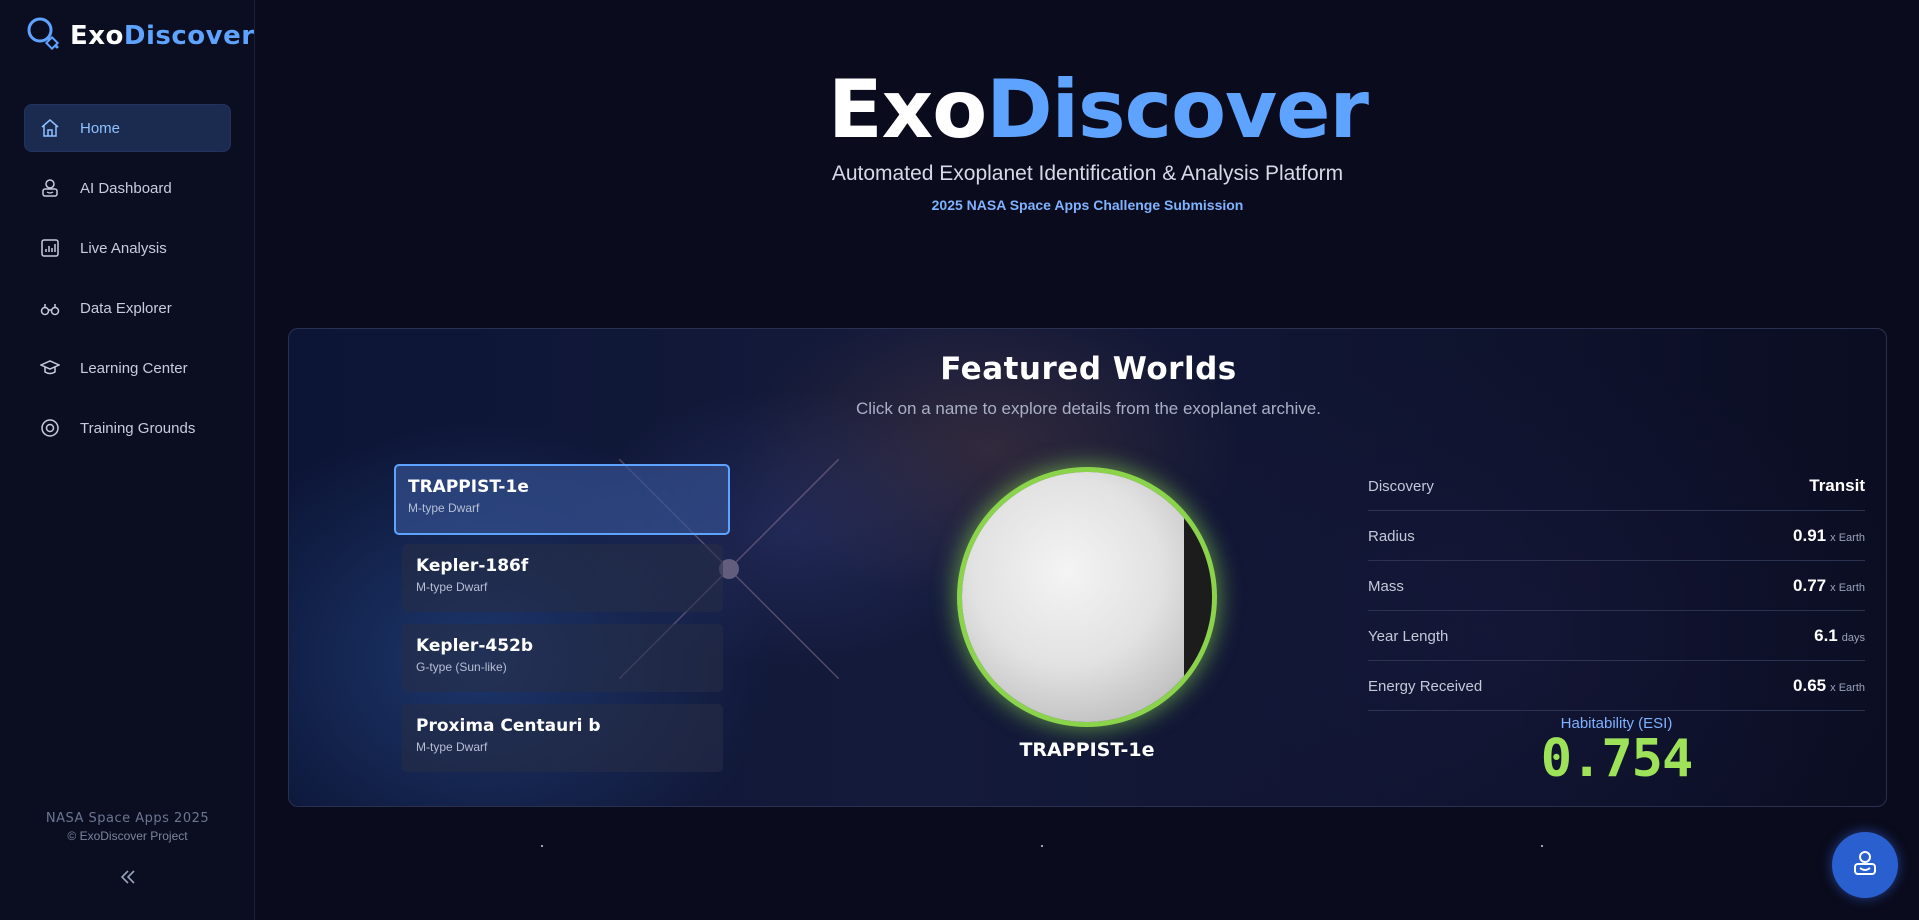 This screenshot has height=920, width=1919. I want to click on logo-icon, so click(43, 35).